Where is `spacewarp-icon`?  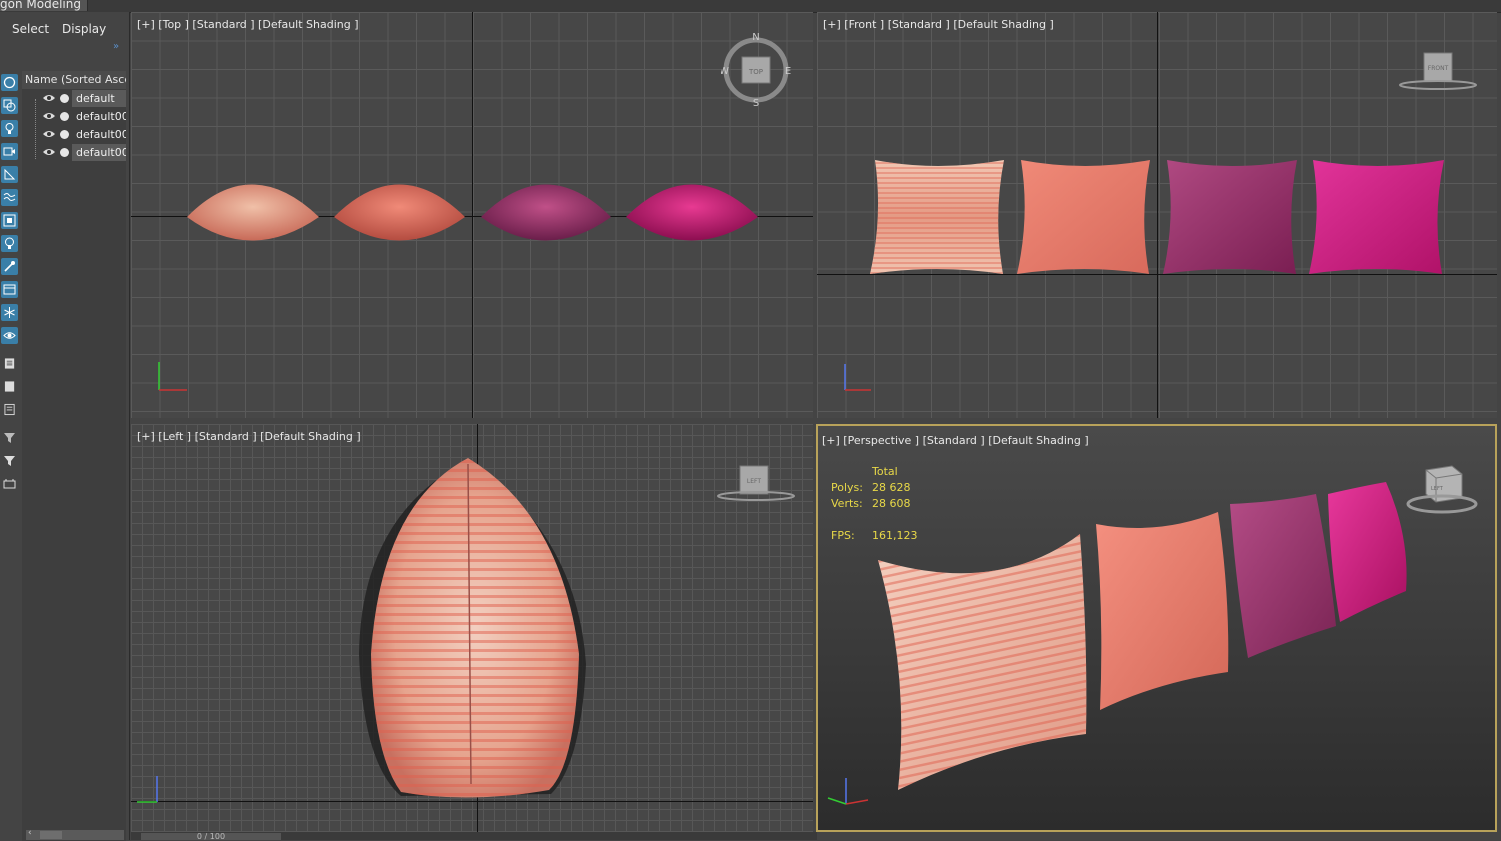 spacewarp-icon is located at coordinates (9, 197).